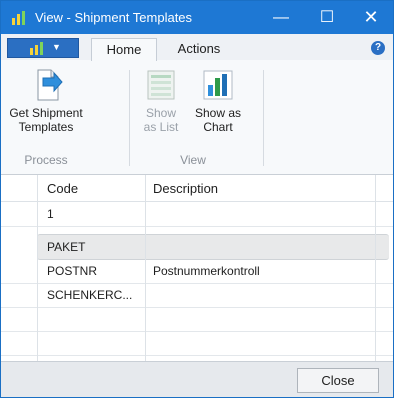 The height and width of the screenshot is (398, 394). Describe the element at coordinates (56, 47) in the screenshot. I see `chevron-down-icon: ▼` at that location.